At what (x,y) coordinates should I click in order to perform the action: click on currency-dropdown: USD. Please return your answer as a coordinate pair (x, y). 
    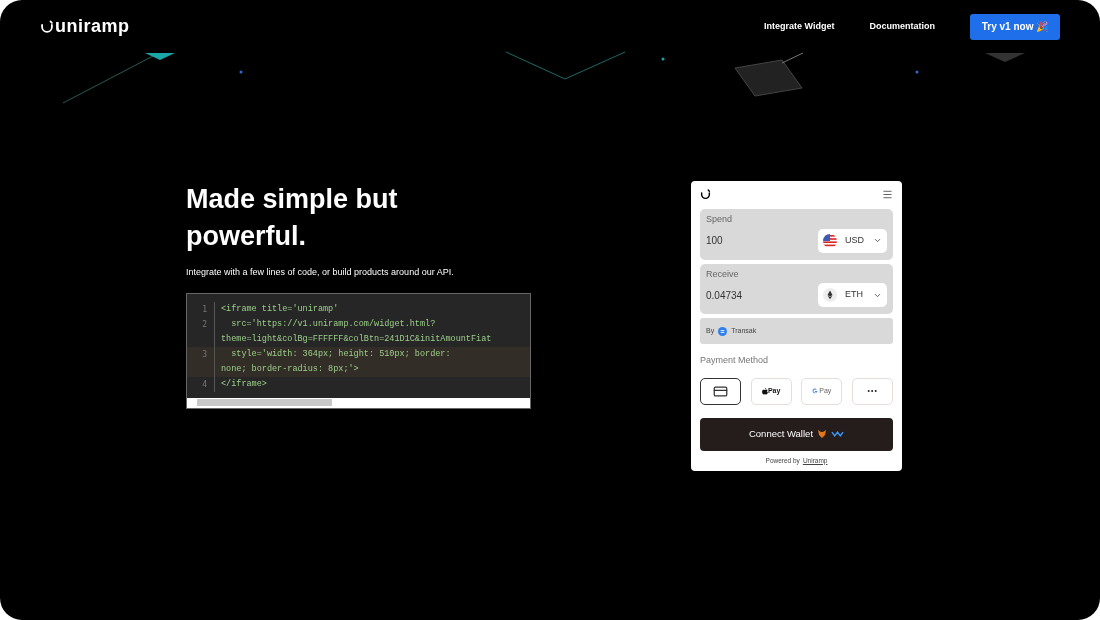
    Looking at the image, I should click on (852, 240).